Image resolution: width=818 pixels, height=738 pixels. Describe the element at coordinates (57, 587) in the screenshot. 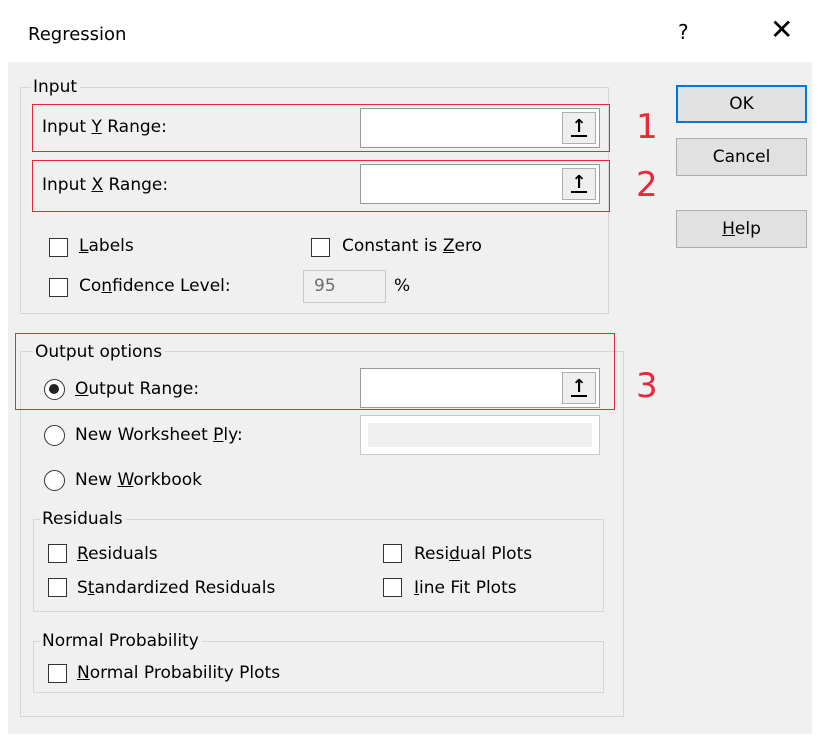

I see `standardized-residuals-checkbox` at that location.